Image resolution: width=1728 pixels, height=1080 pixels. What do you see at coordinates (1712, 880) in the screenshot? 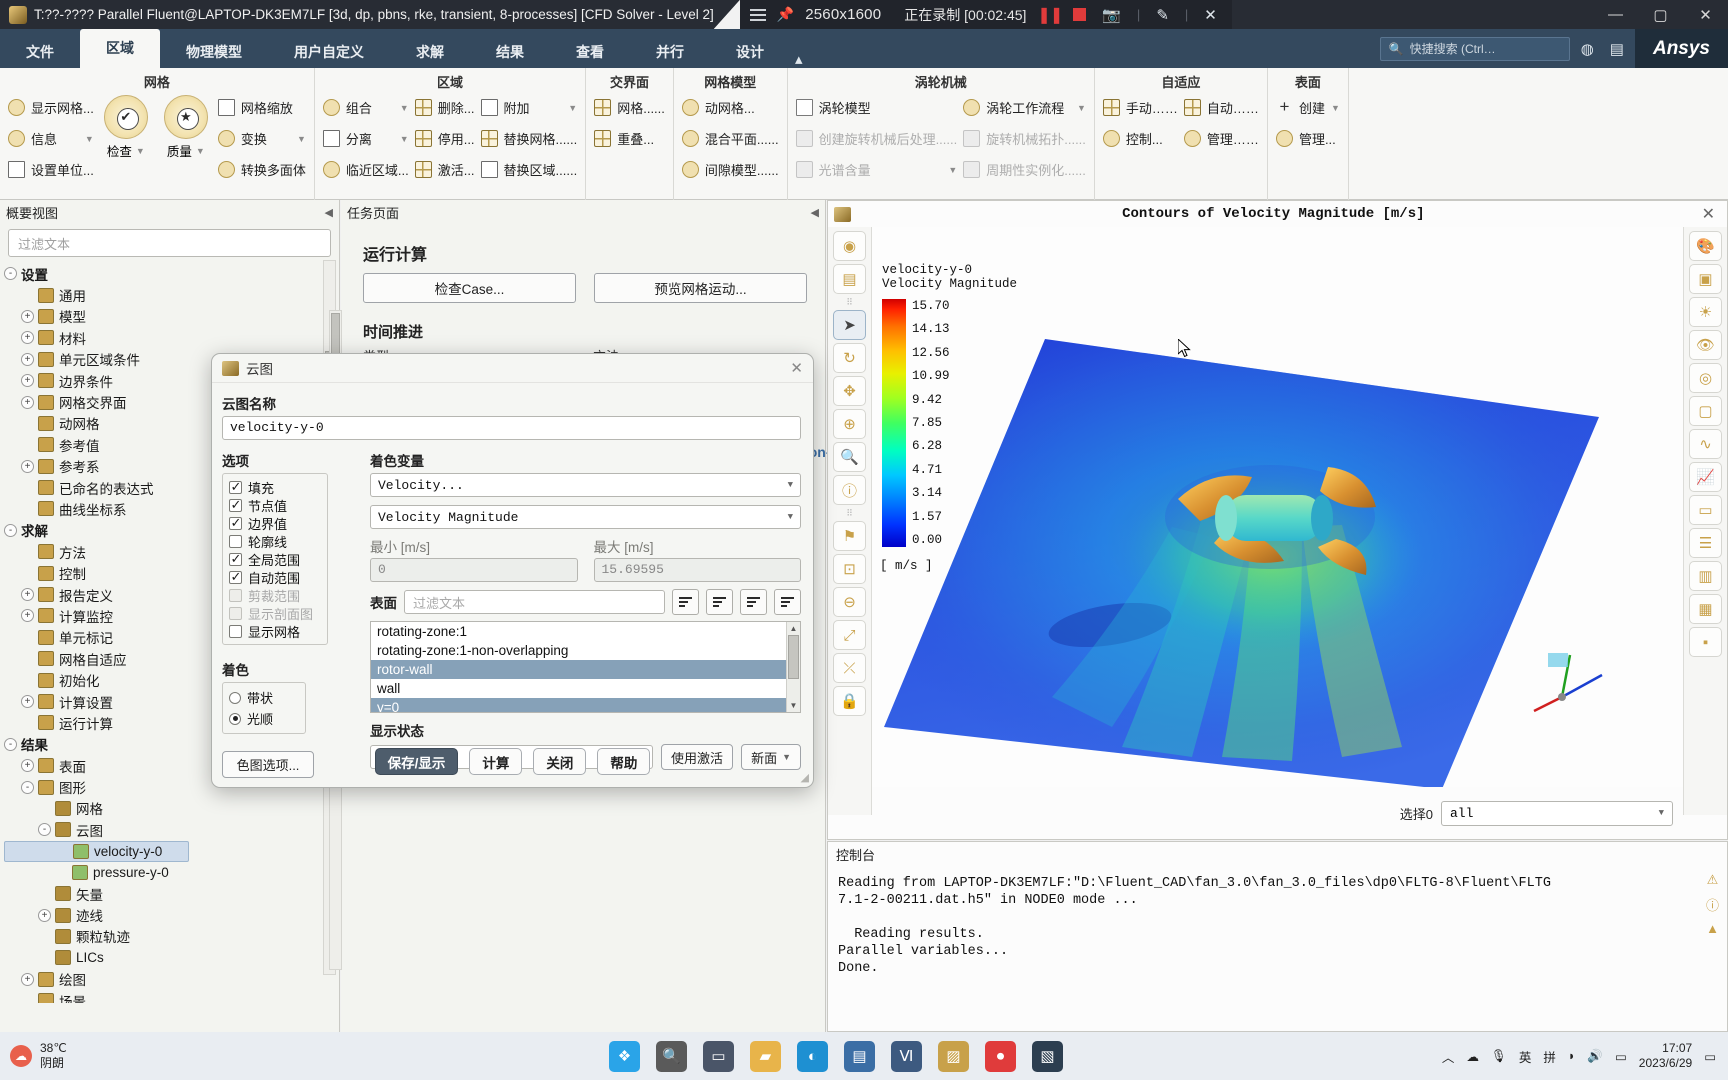
I see `warning-icon: ⚠` at bounding box center [1712, 880].